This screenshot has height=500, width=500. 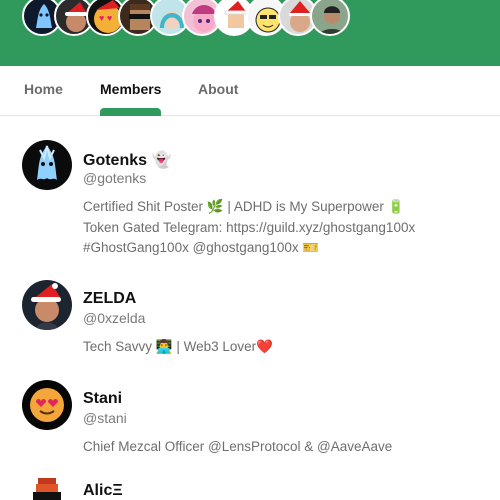 I want to click on member-name: Stani, so click(x=102, y=399).